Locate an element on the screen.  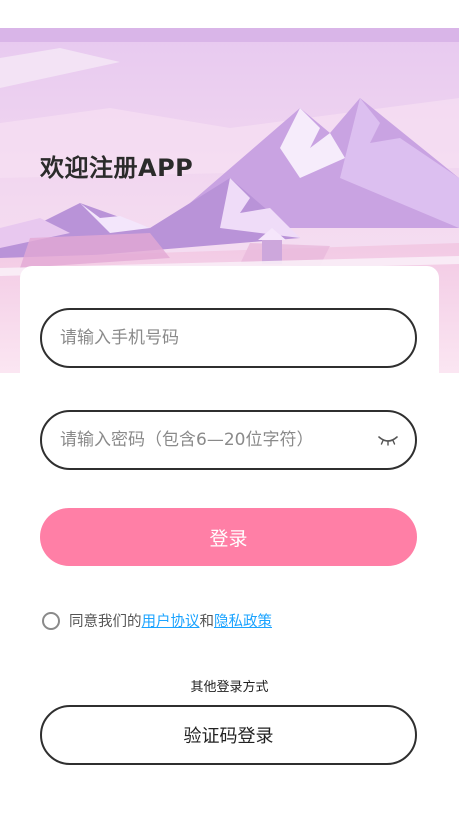
page-title: 欢迎注册APP is located at coordinates (117, 168).